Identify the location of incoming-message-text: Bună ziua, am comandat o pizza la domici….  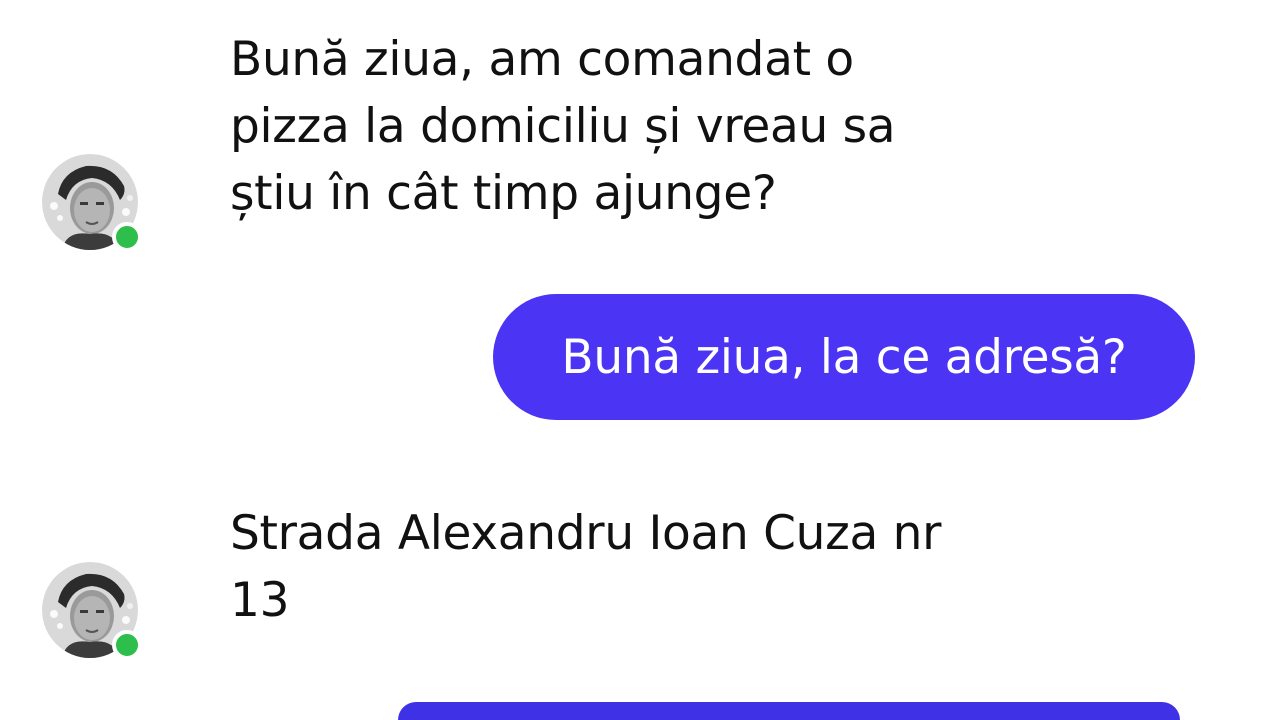
(563, 126).